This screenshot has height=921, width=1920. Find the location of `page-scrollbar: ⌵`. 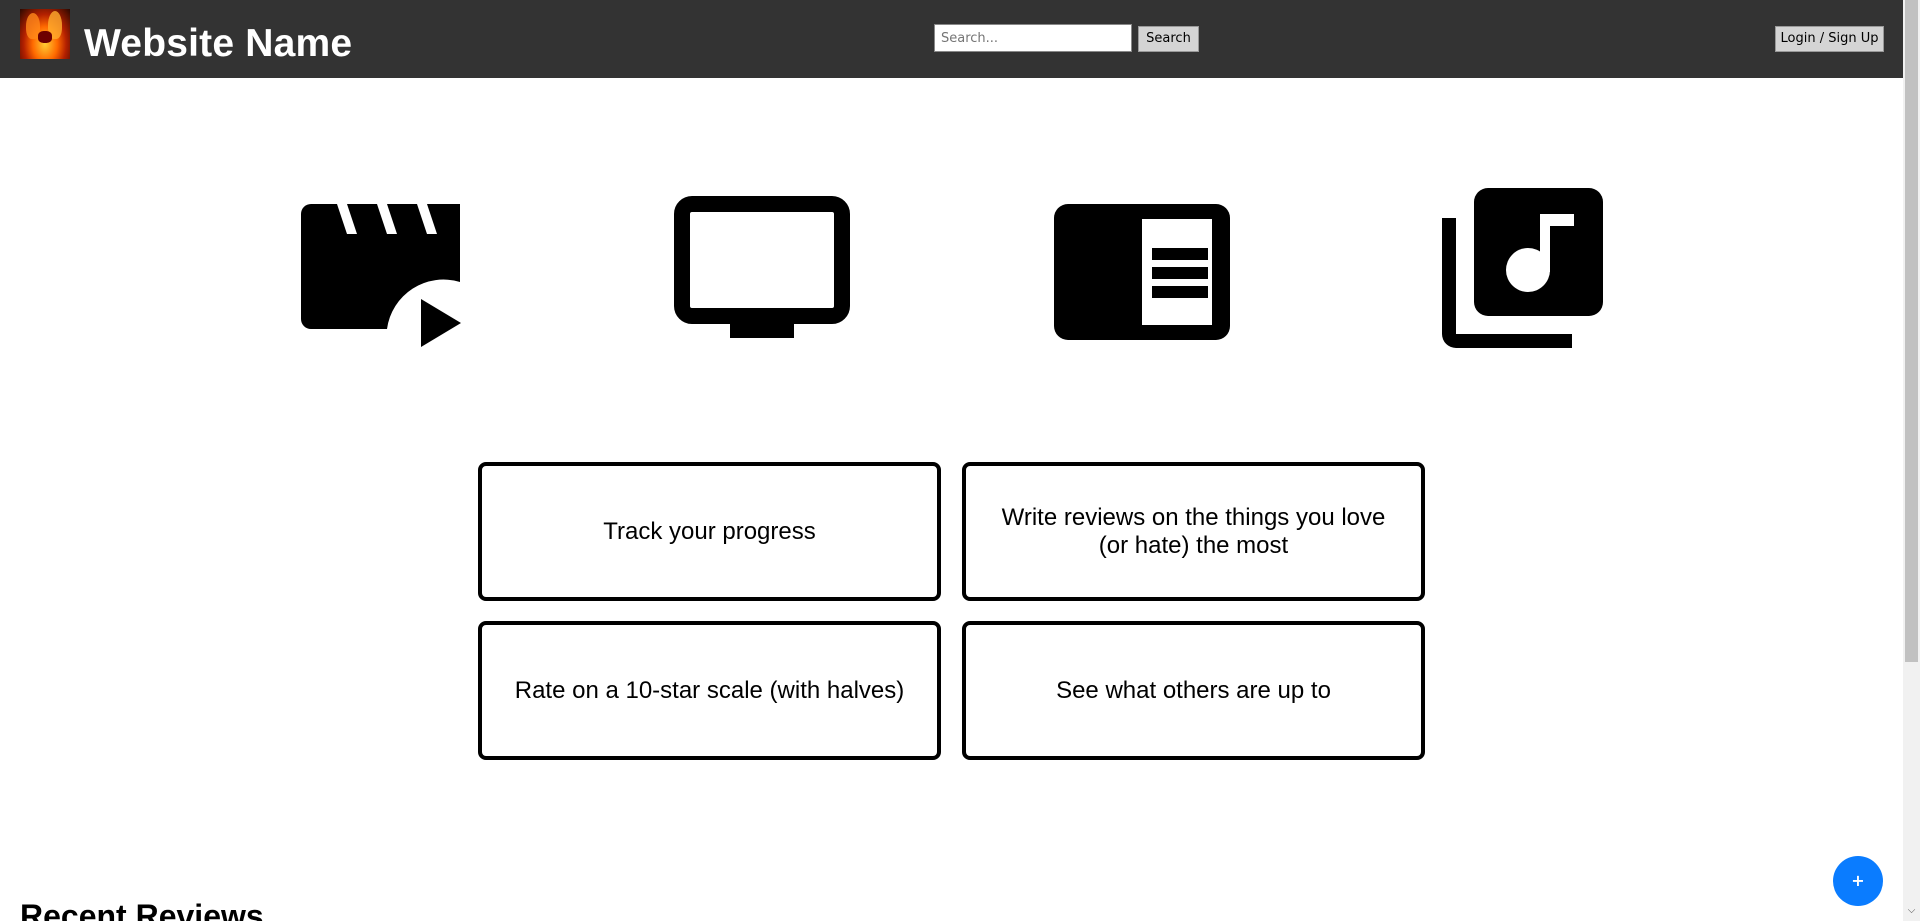

page-scrollbar: ⌵ is located at coordinates (1911, 460).